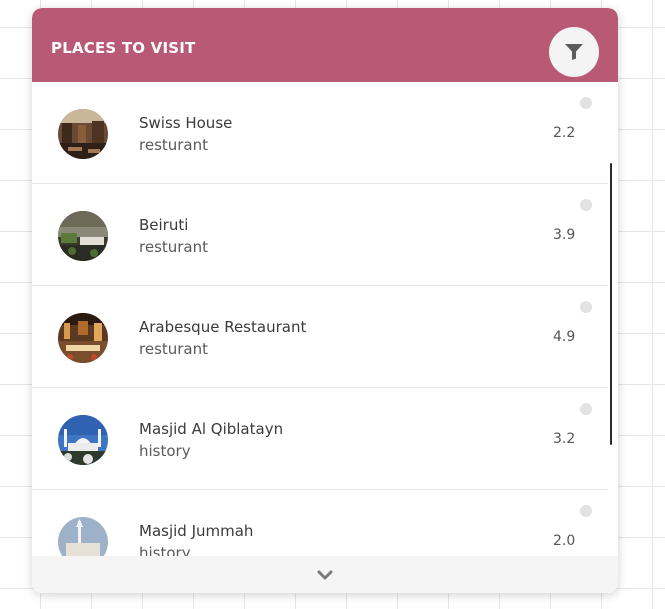 Image resolution: width=665 pixels, height=609 pixels. Describe the element at coordinates (320, 235) in the screenshot. I see `place-row: Beiruti resturant 3.9` at that location.